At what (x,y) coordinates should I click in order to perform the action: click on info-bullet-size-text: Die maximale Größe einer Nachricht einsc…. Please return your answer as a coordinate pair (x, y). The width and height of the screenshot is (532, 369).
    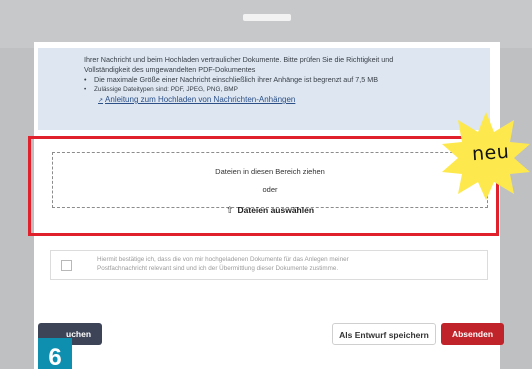
    Looking at the image, I should click on (236, 79).